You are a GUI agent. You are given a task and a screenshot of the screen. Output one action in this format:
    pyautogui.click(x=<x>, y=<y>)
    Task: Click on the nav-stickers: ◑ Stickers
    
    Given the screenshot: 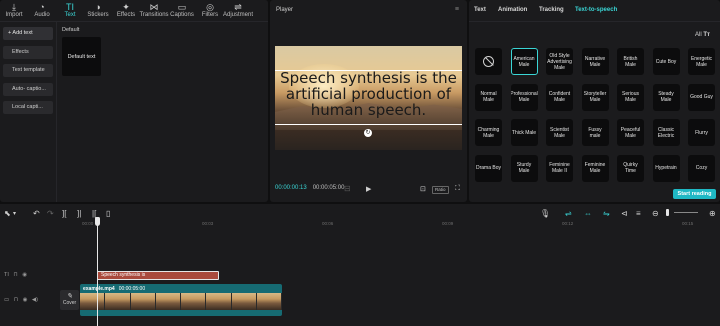 What is the action you would take?
    pyautogui.click(x=98, y=10)
    